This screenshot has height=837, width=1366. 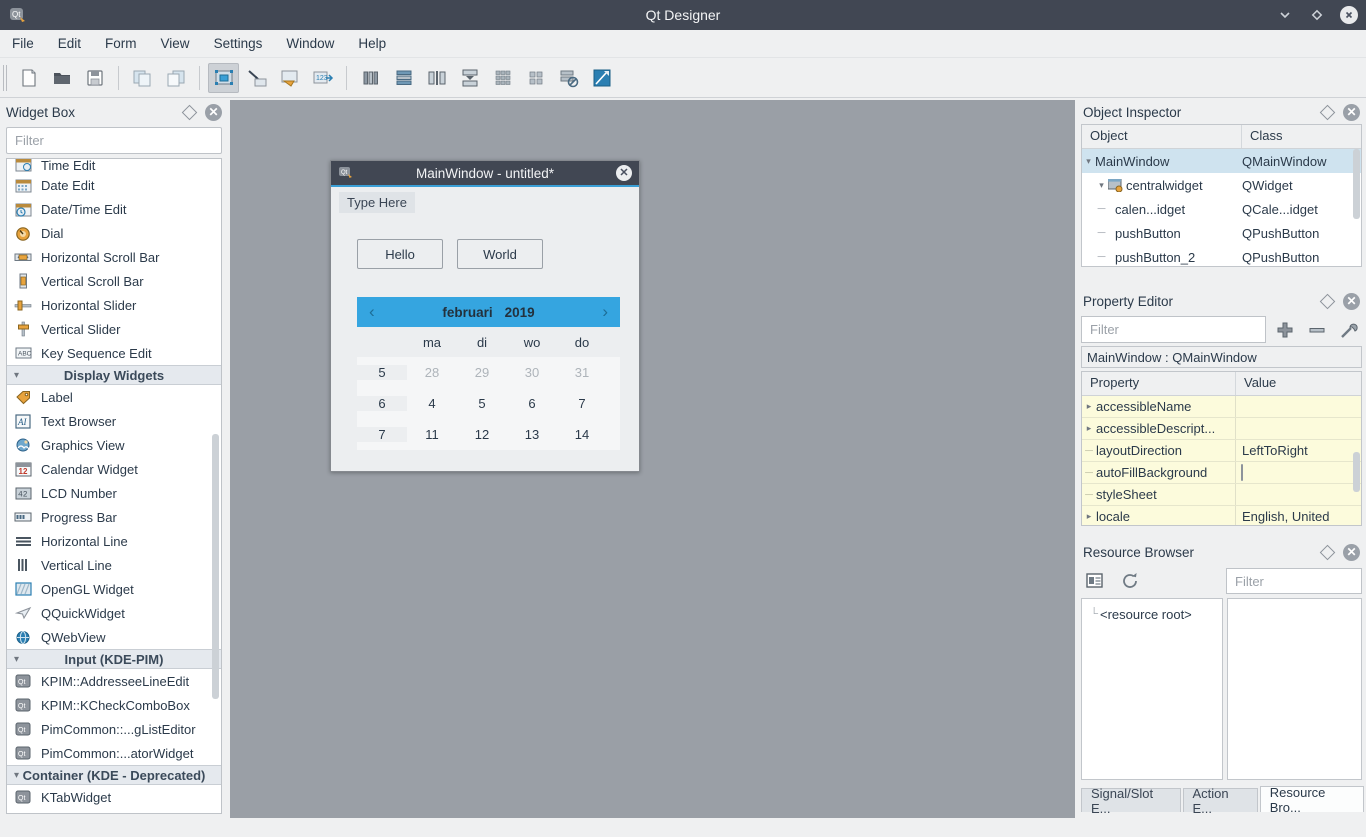 I want to click on property-value: English, United, so click(x=1298, y=516).